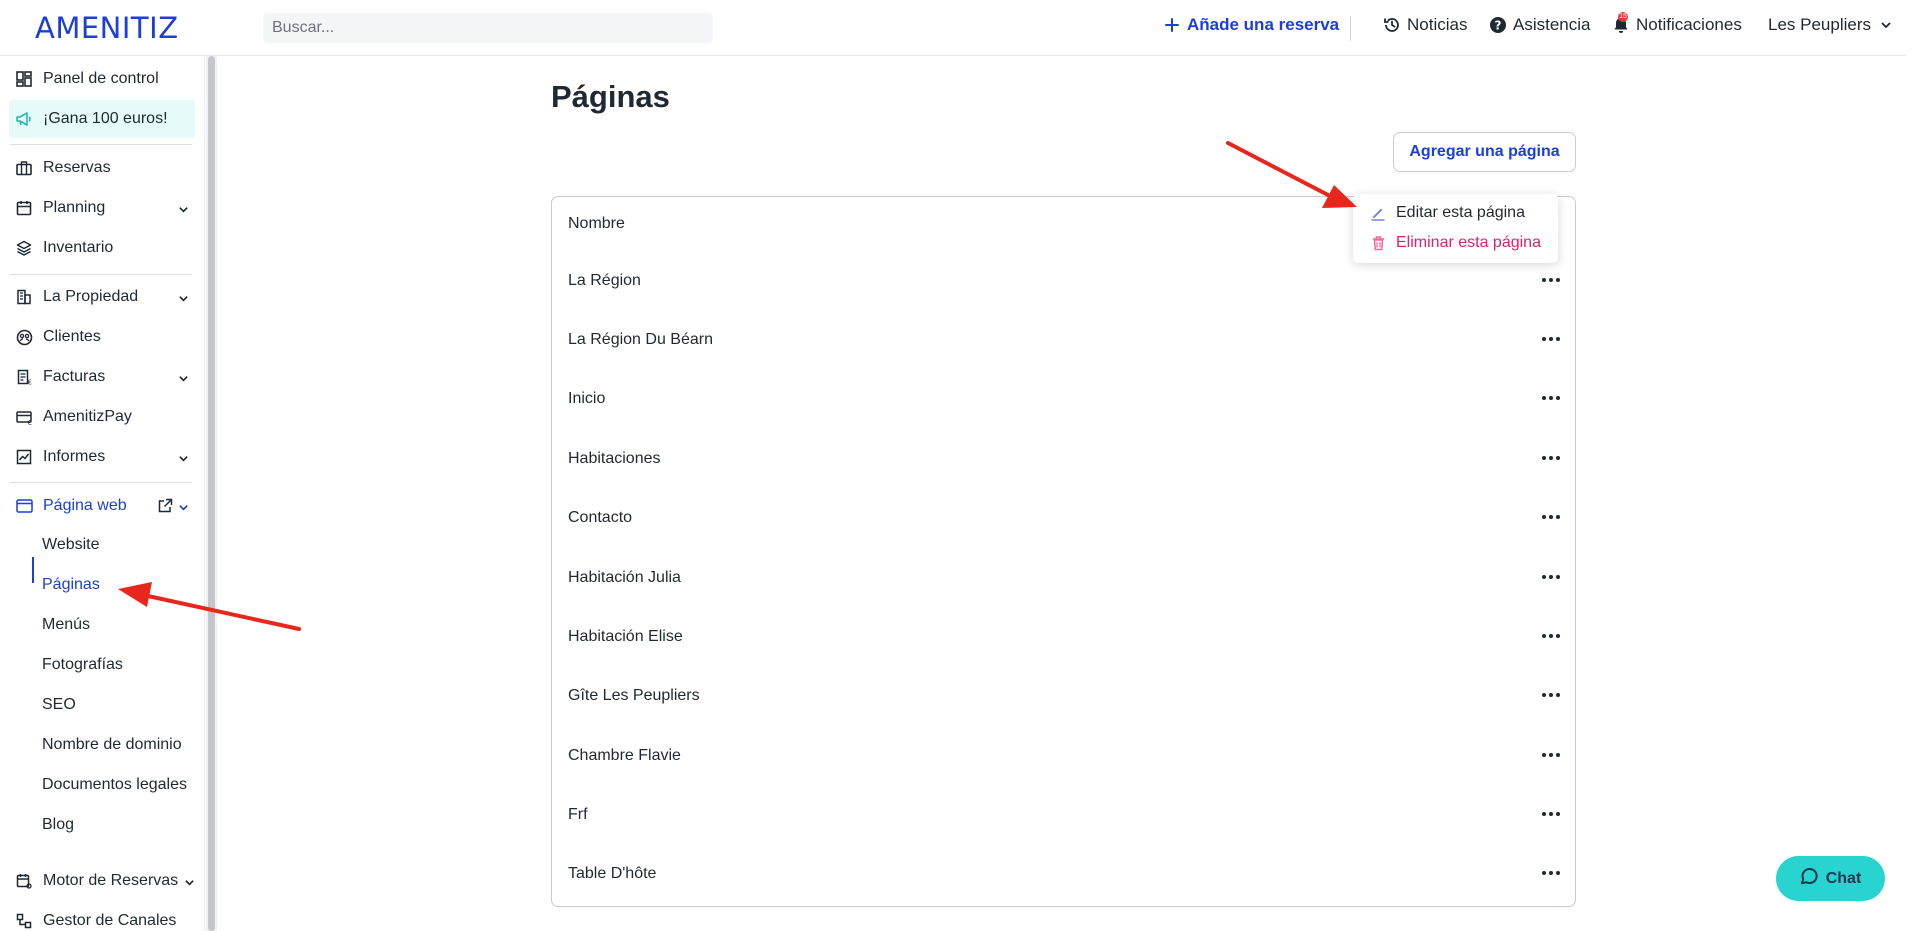 This screenshot has width=1916, height=931. Describe the element at coordinates (1063, 697) in the screenshot. I see `table-row: Gîte Les Peupliers` at that location.